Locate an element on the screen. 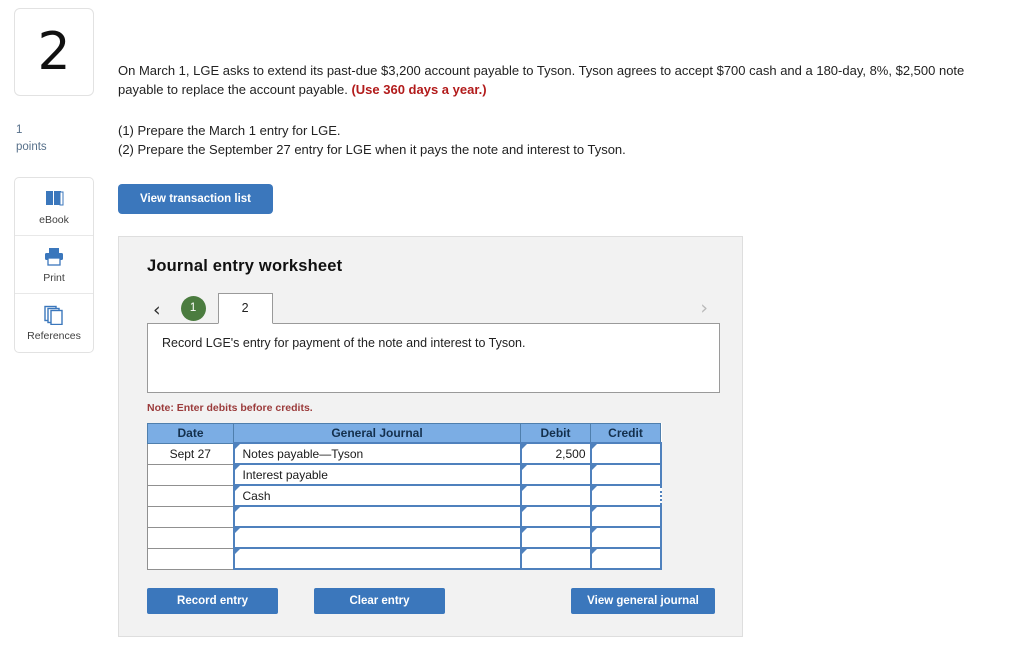 Image resolution: width=1011 pixels, height=646 pixels. tool-stack: eBook Print References is located at coordinates (54, 265).